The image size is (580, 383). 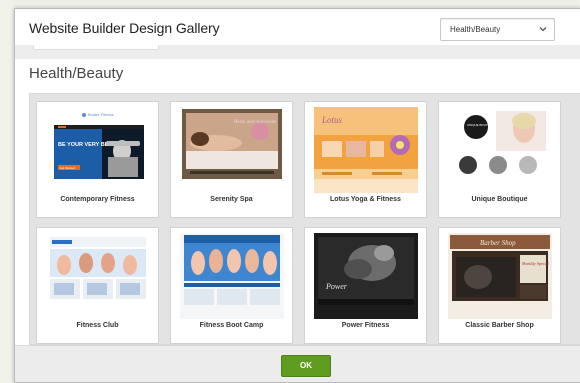 What do you see at coordinates (365, 199) in the screenshot?
I see `template-name: Lotus Yoga & Fitness` at bounding box center [365, 199].